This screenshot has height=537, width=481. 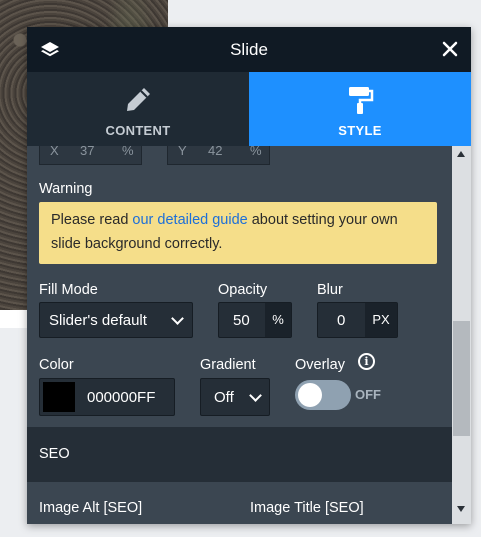 I want to click on opacity-unit: %, so click(x=278, y=320).